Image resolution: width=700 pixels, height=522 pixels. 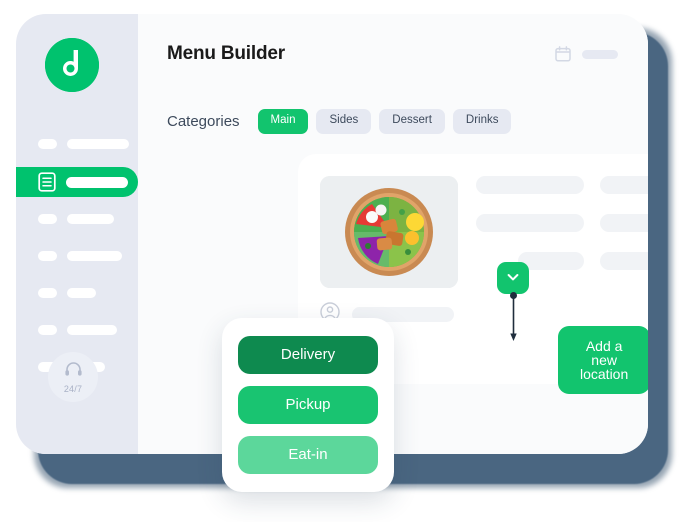 I want to click on music-note-logo-icon, so click(x=72, y=65).